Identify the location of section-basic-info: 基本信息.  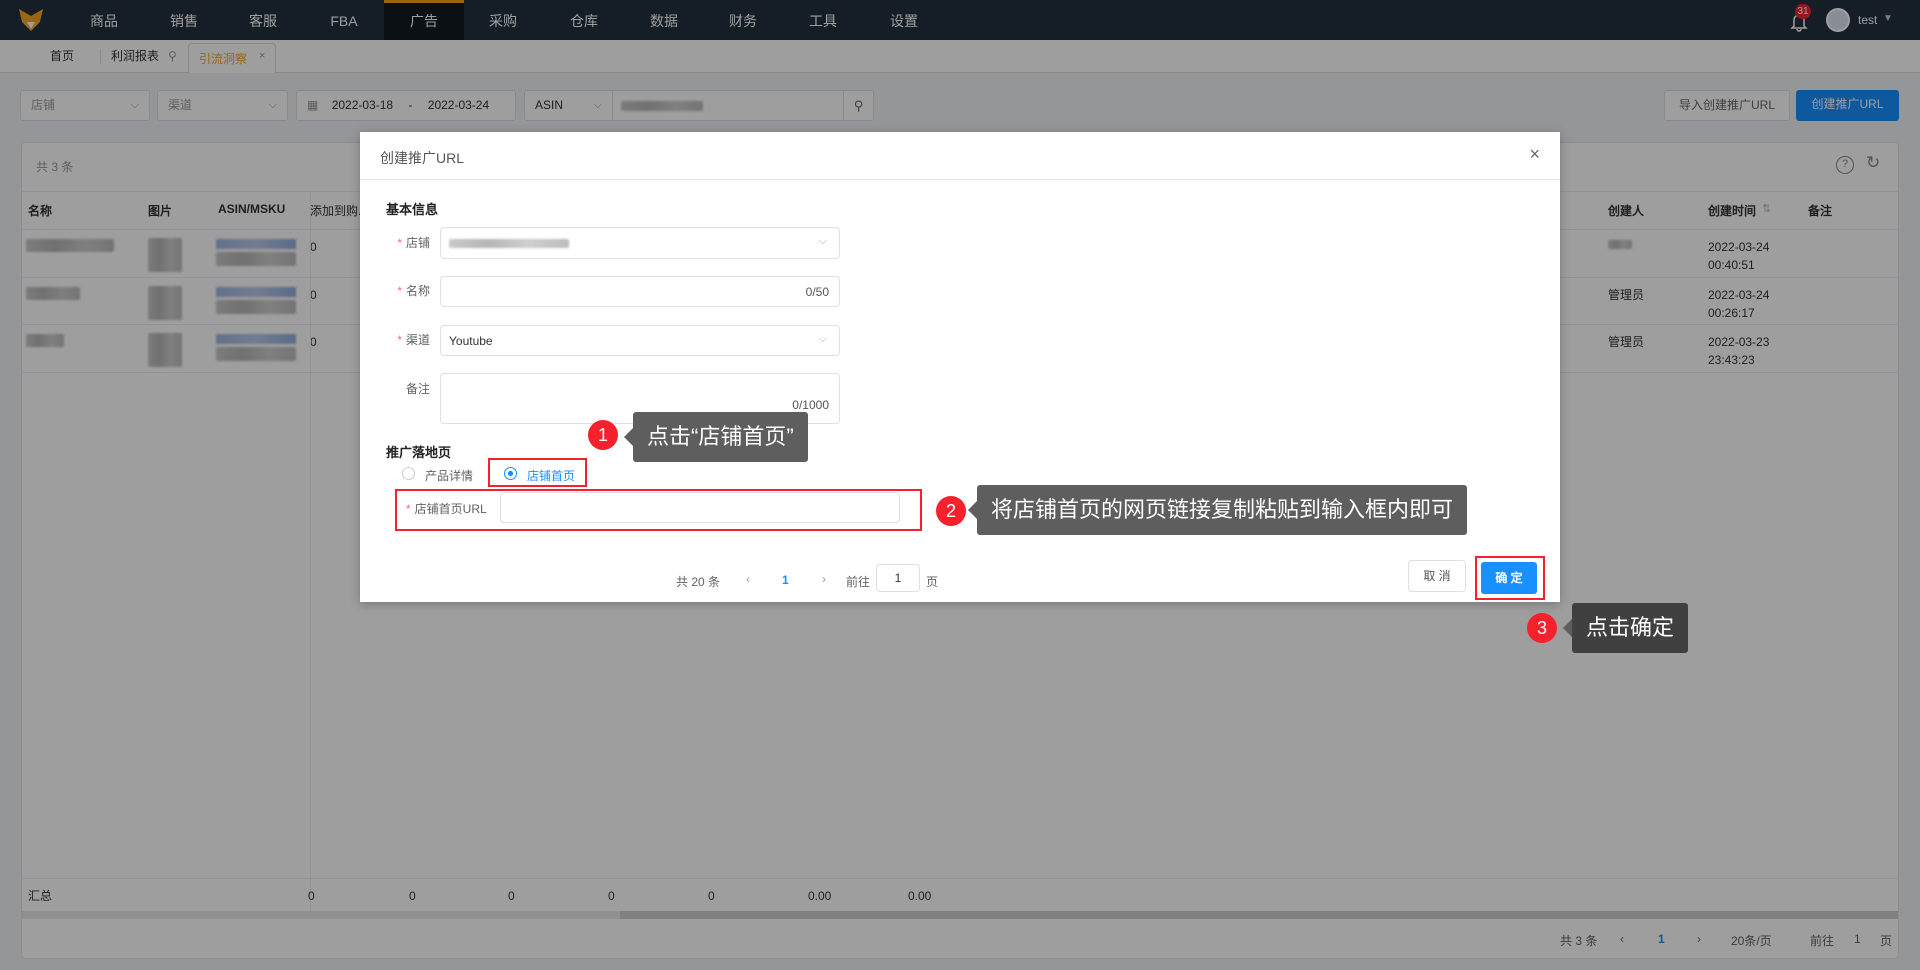
(412, 209).